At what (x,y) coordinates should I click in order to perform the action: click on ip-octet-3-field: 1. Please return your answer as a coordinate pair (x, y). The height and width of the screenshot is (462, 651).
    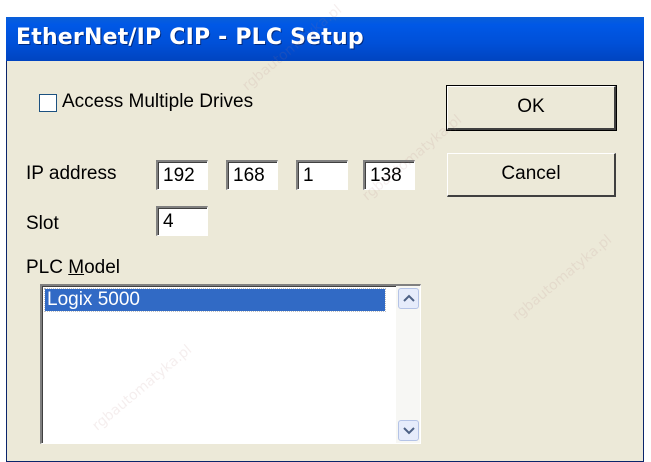
    Looking at the image, I should click on (322, 175).